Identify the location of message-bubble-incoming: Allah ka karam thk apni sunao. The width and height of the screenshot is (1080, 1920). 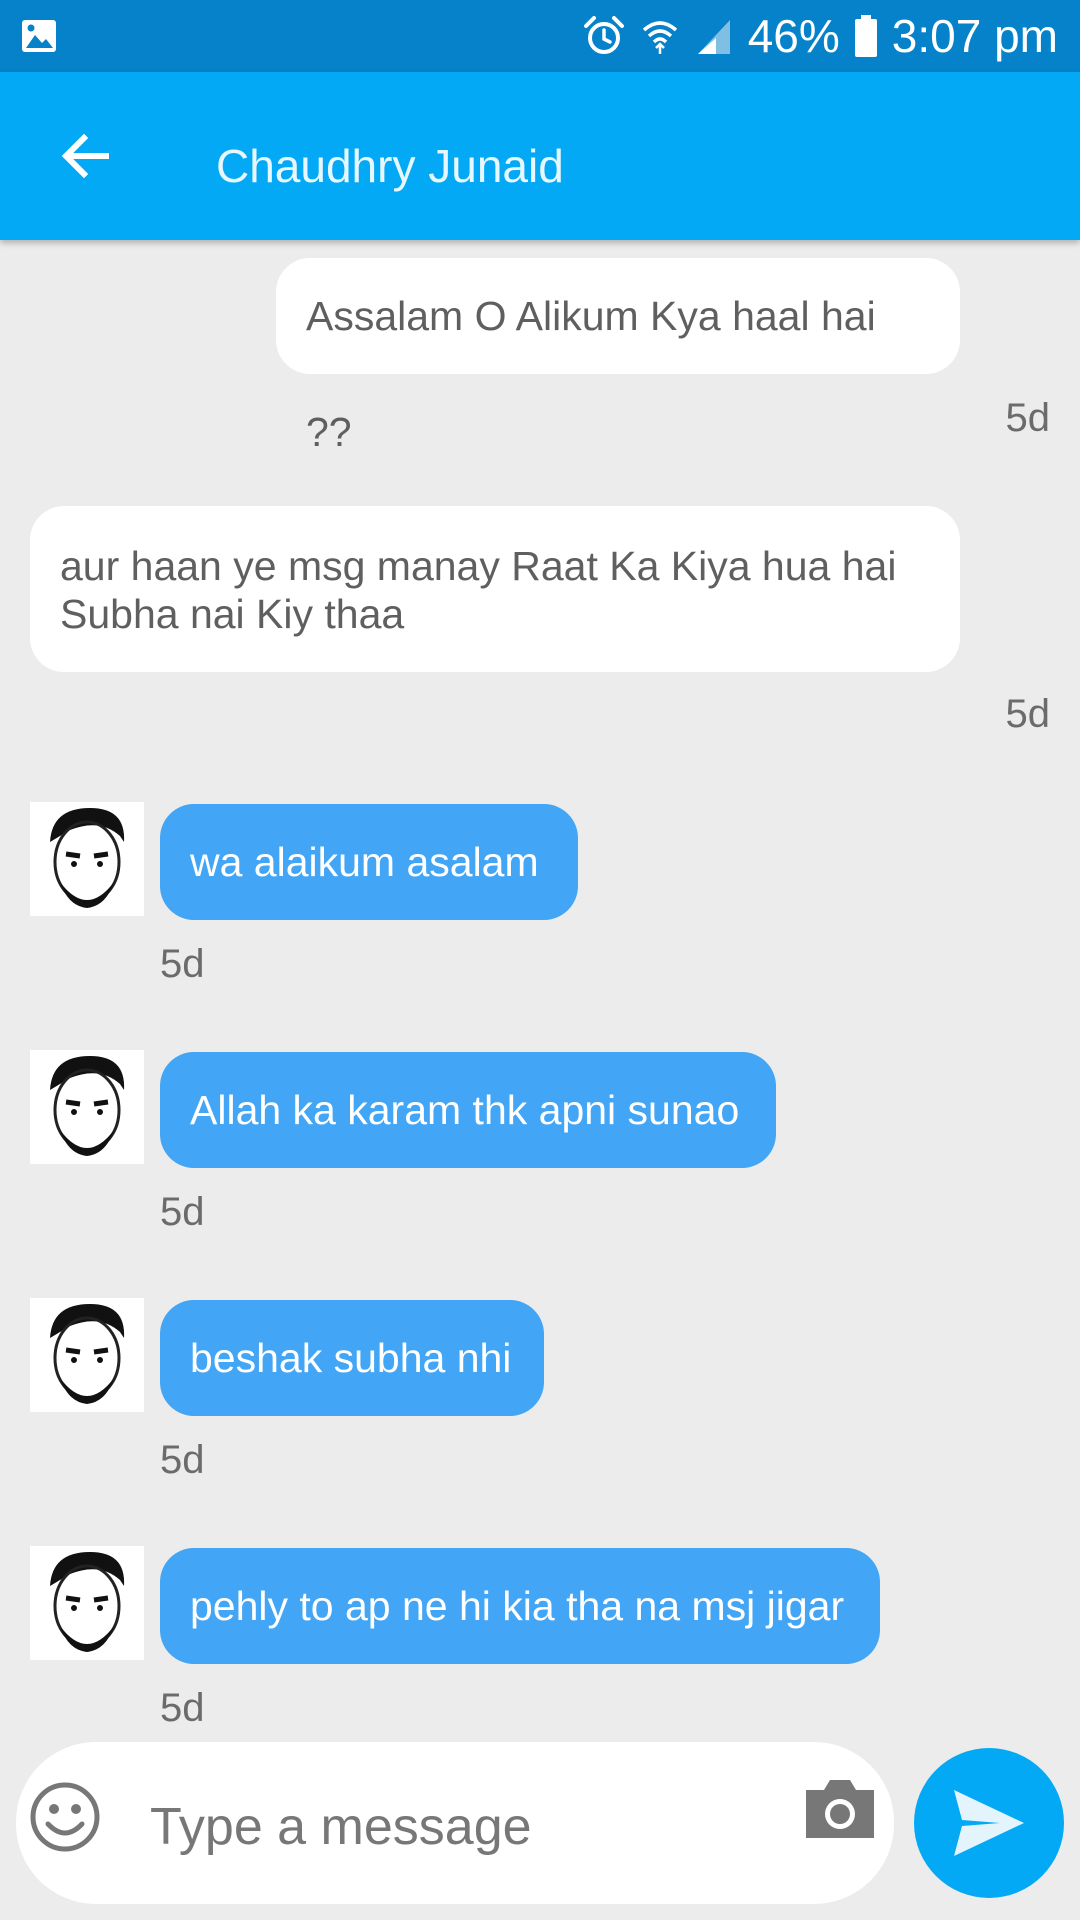
(468, 1110).